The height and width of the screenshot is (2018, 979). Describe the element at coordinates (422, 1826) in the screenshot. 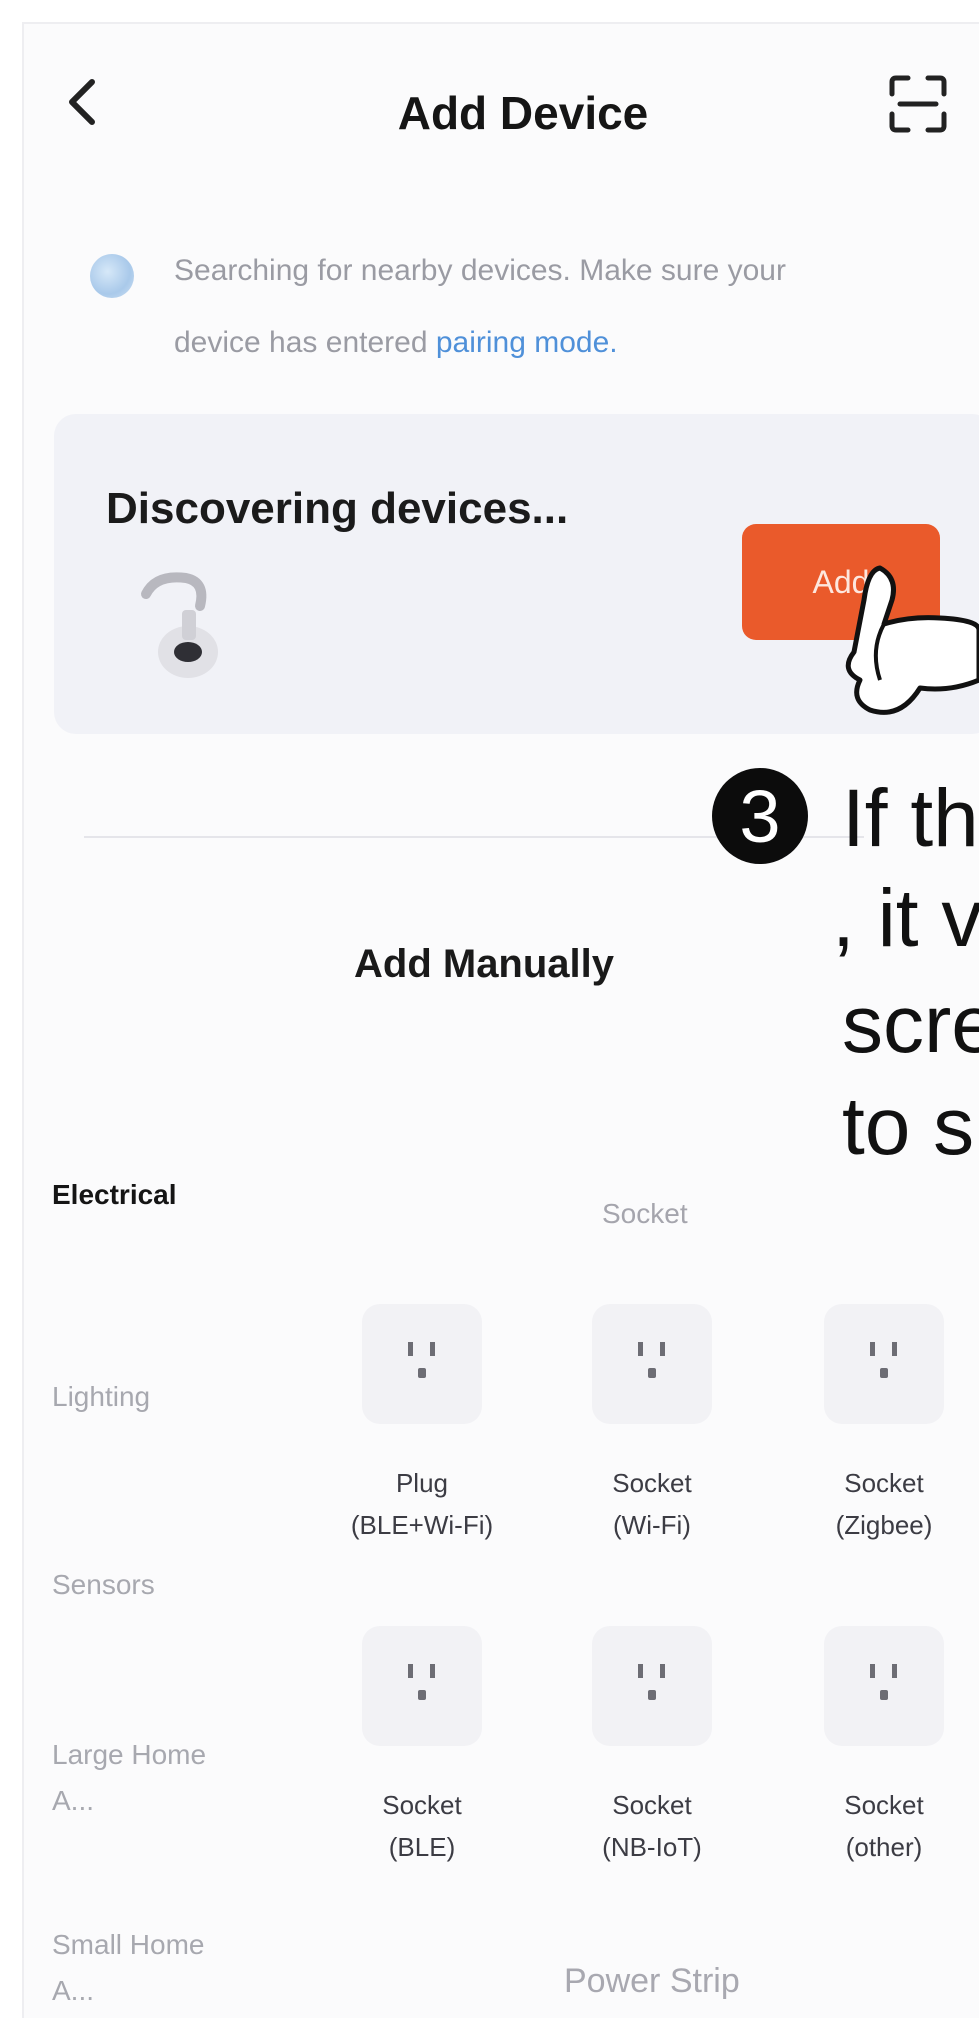

I see `device-tile-label: Socket (BLE)` at that location.